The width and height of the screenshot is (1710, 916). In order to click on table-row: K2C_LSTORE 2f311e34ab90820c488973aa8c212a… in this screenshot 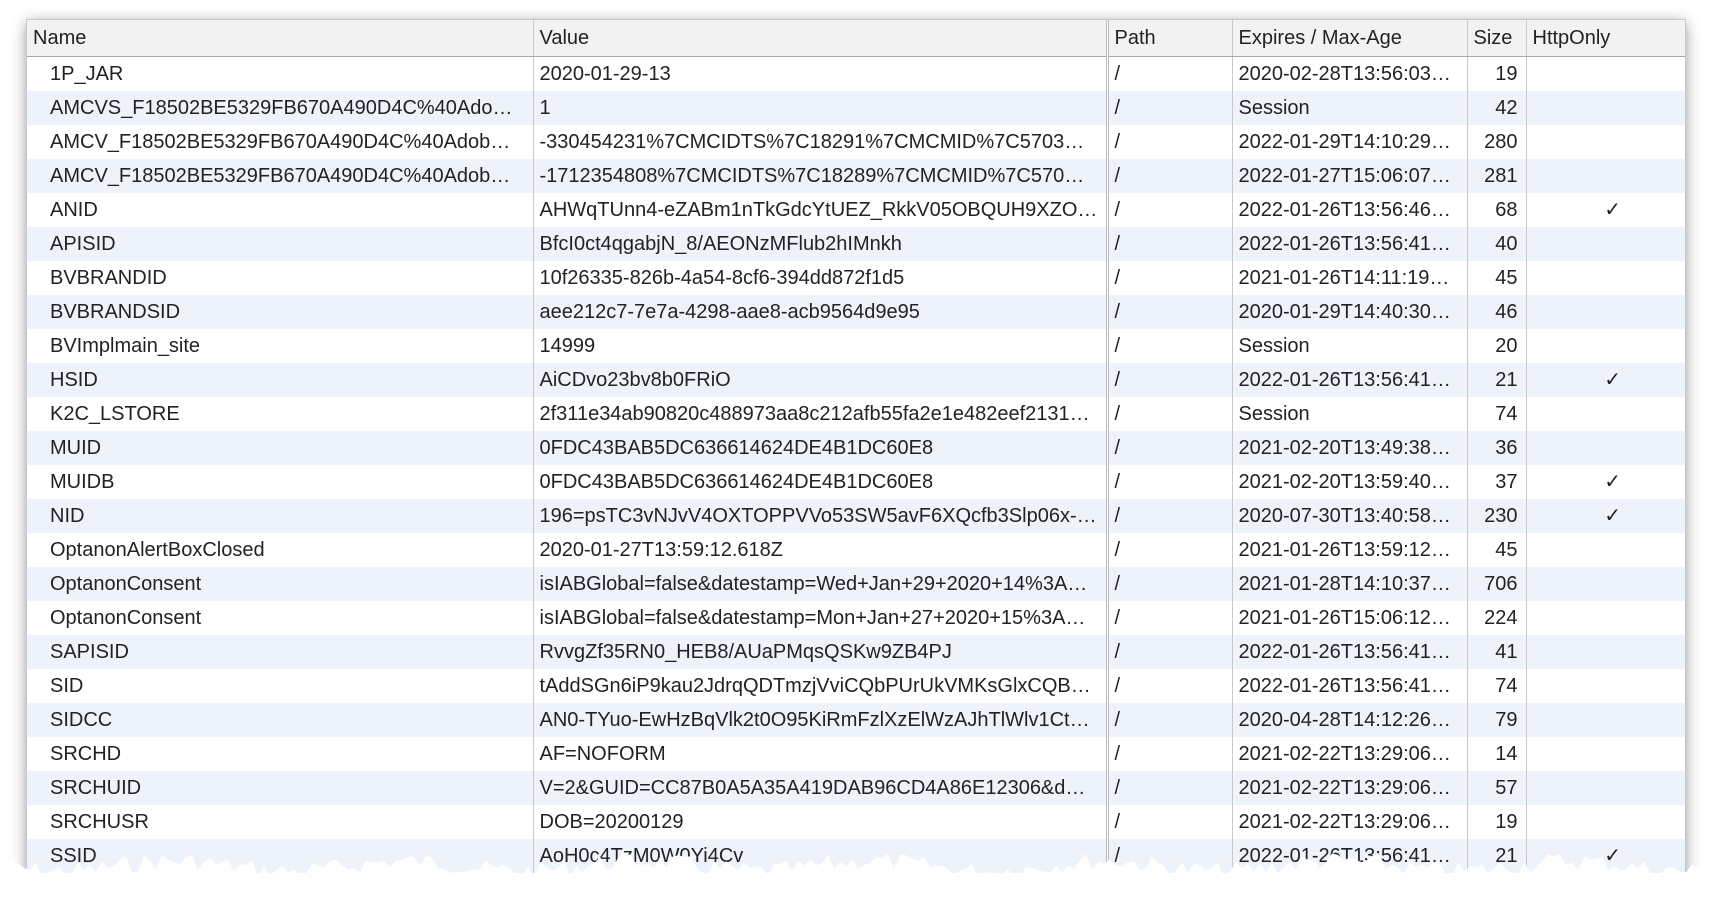, I will do `click(856, 414)`.